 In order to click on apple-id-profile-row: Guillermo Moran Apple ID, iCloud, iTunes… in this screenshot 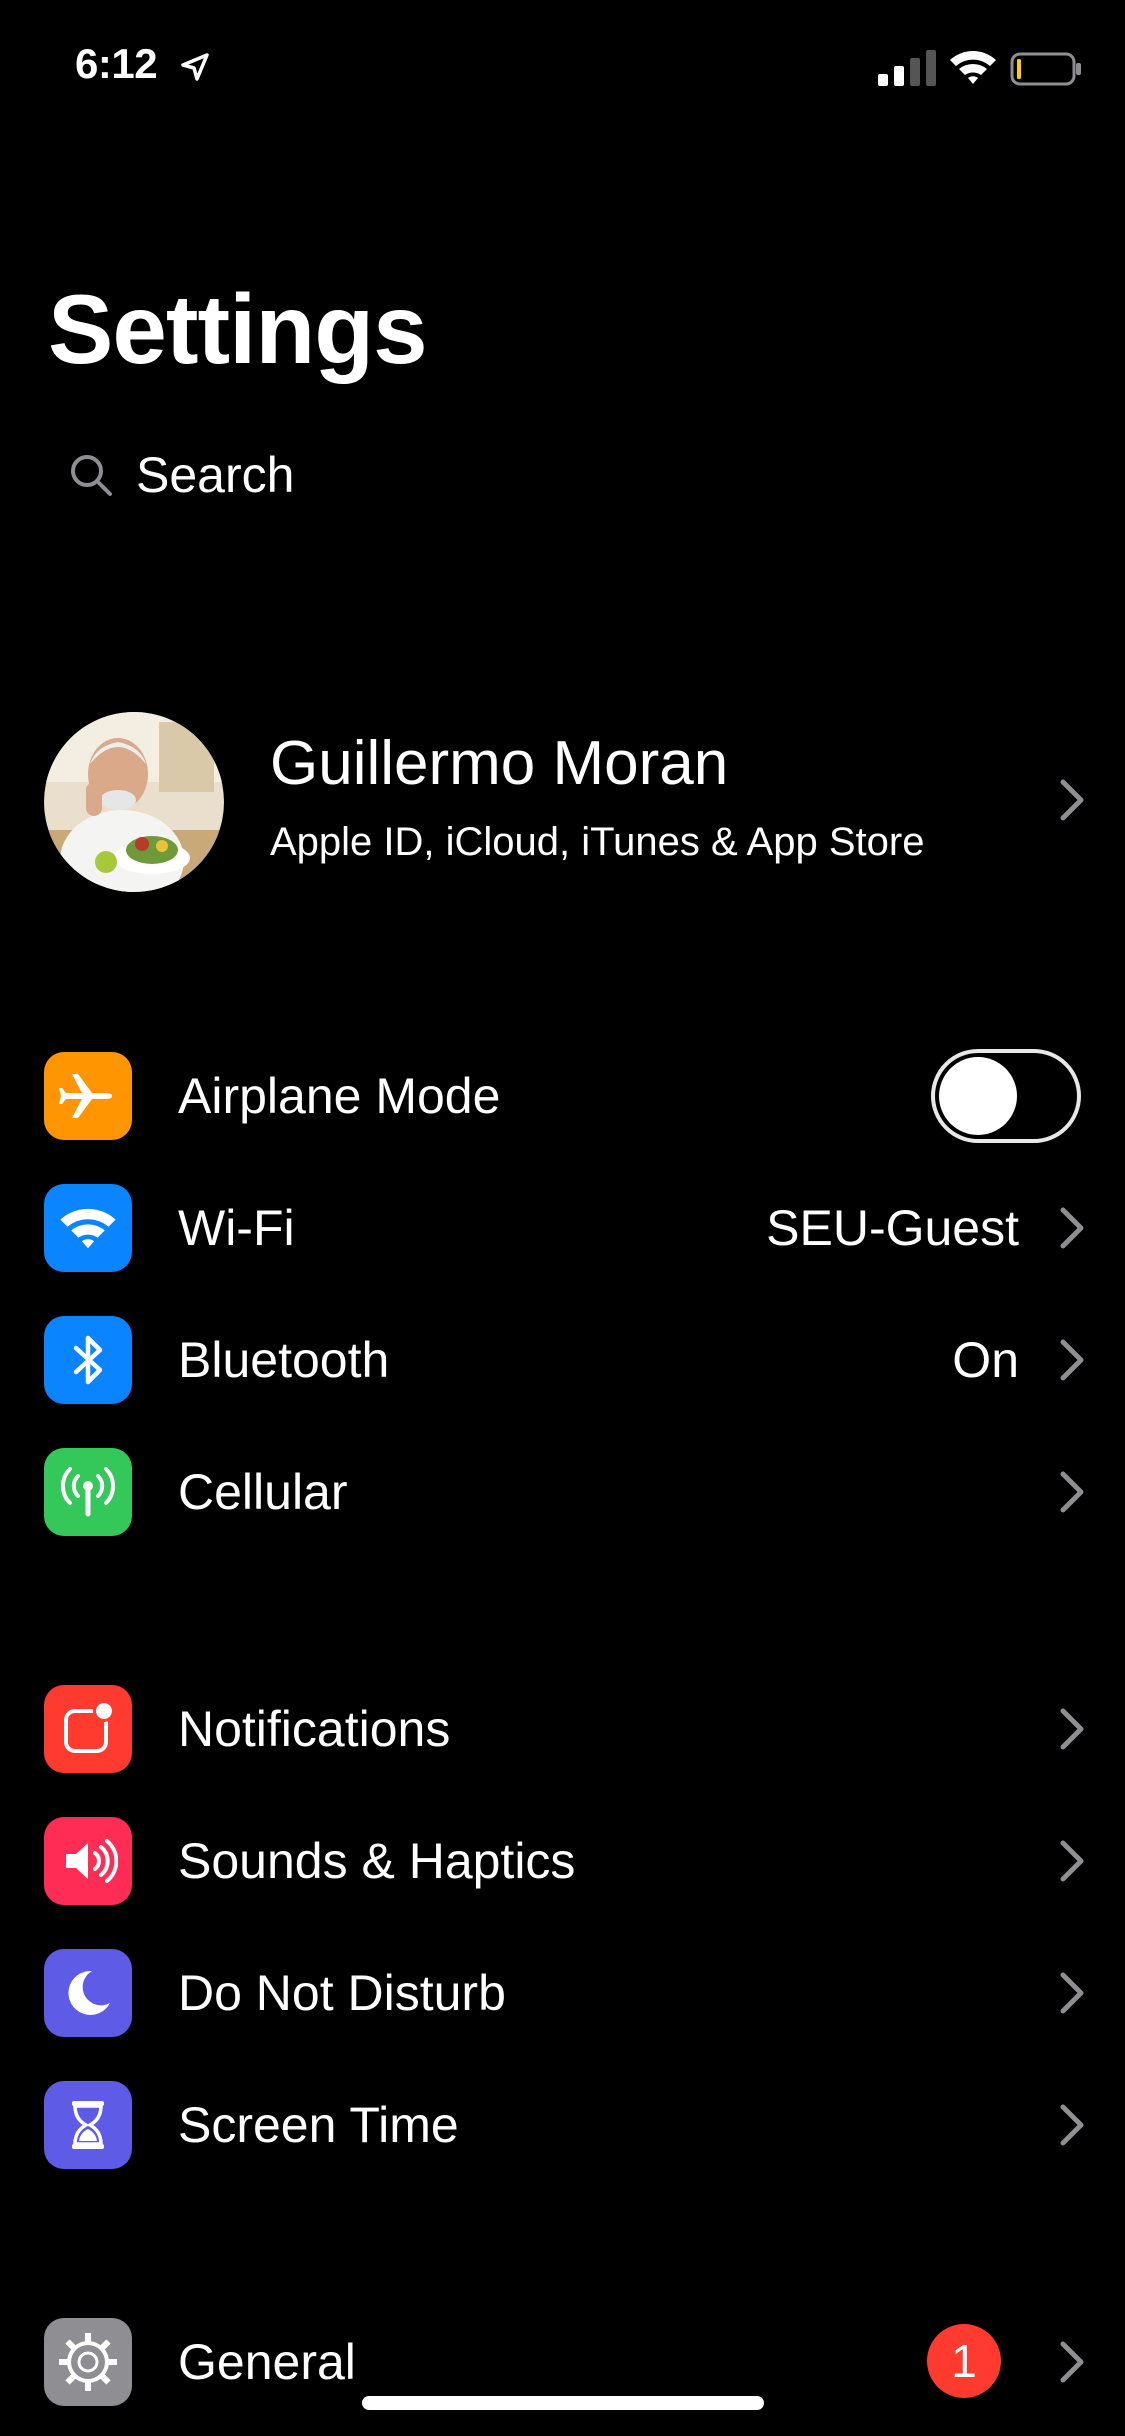, I will do `click(562, 800)`.